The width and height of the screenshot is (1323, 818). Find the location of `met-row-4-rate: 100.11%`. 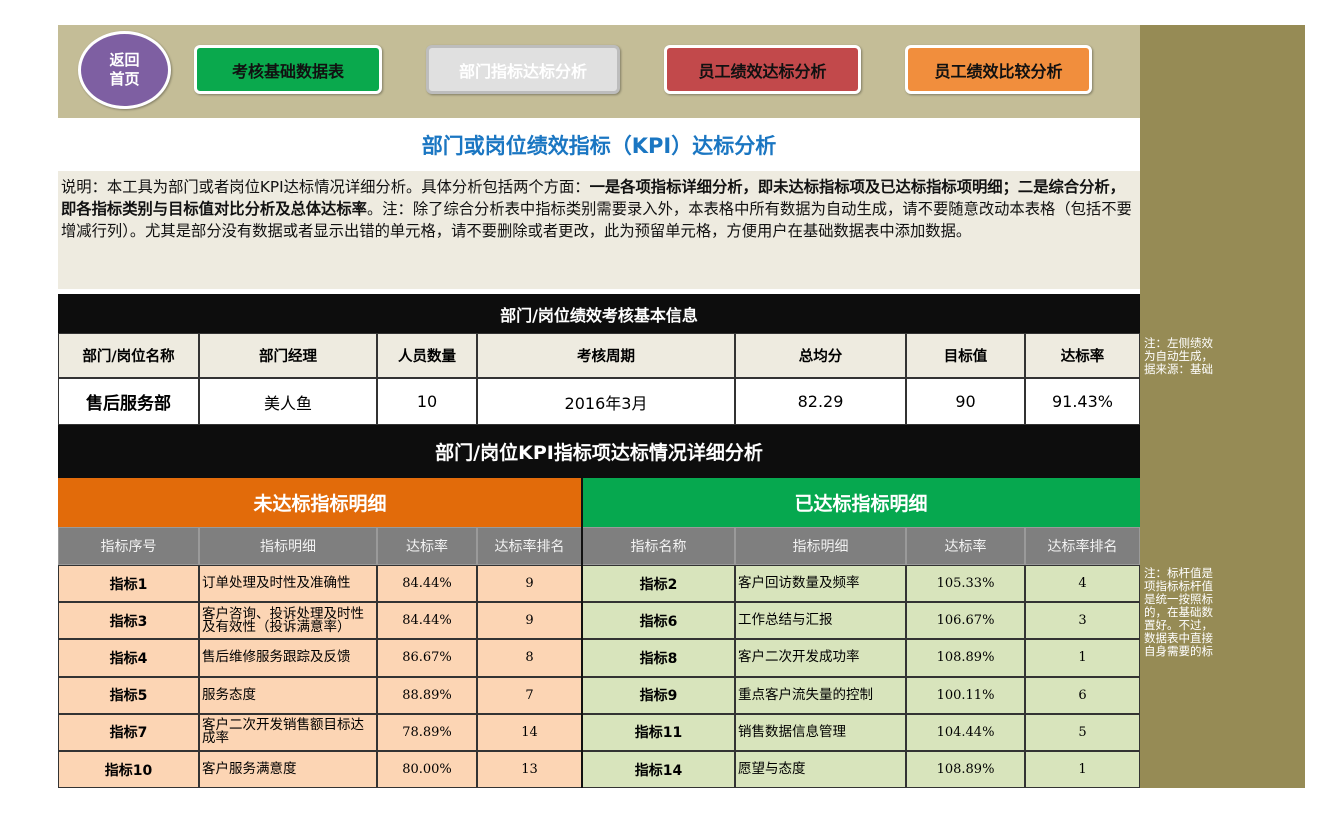

met-row-4-rate: 100.11% is located at coordinates (965, 695).